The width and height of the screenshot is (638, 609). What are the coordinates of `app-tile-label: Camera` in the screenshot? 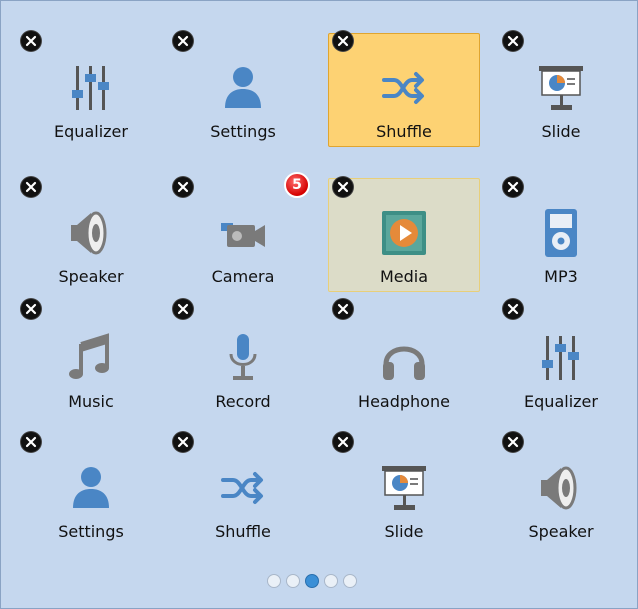 It's located at (243, 276).